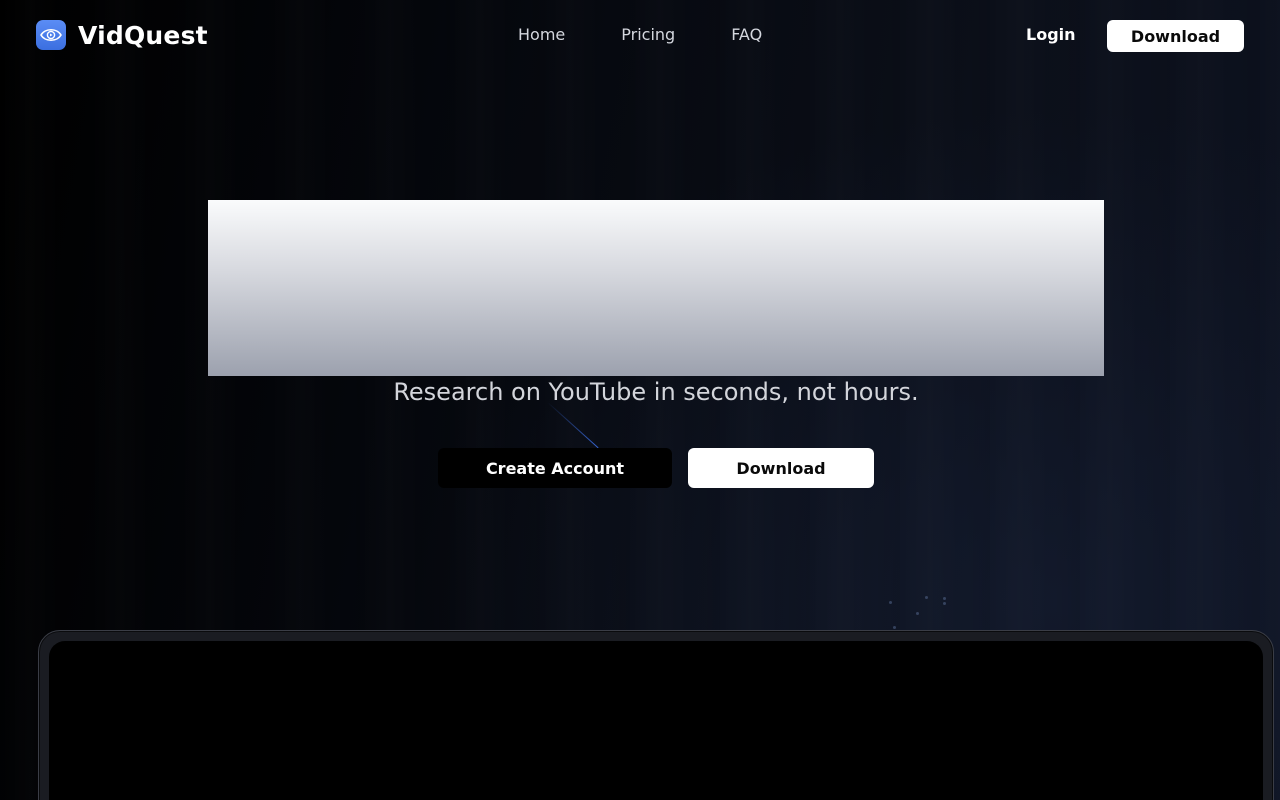  I want to click on nav-home-link: Home, so click(541, 35).